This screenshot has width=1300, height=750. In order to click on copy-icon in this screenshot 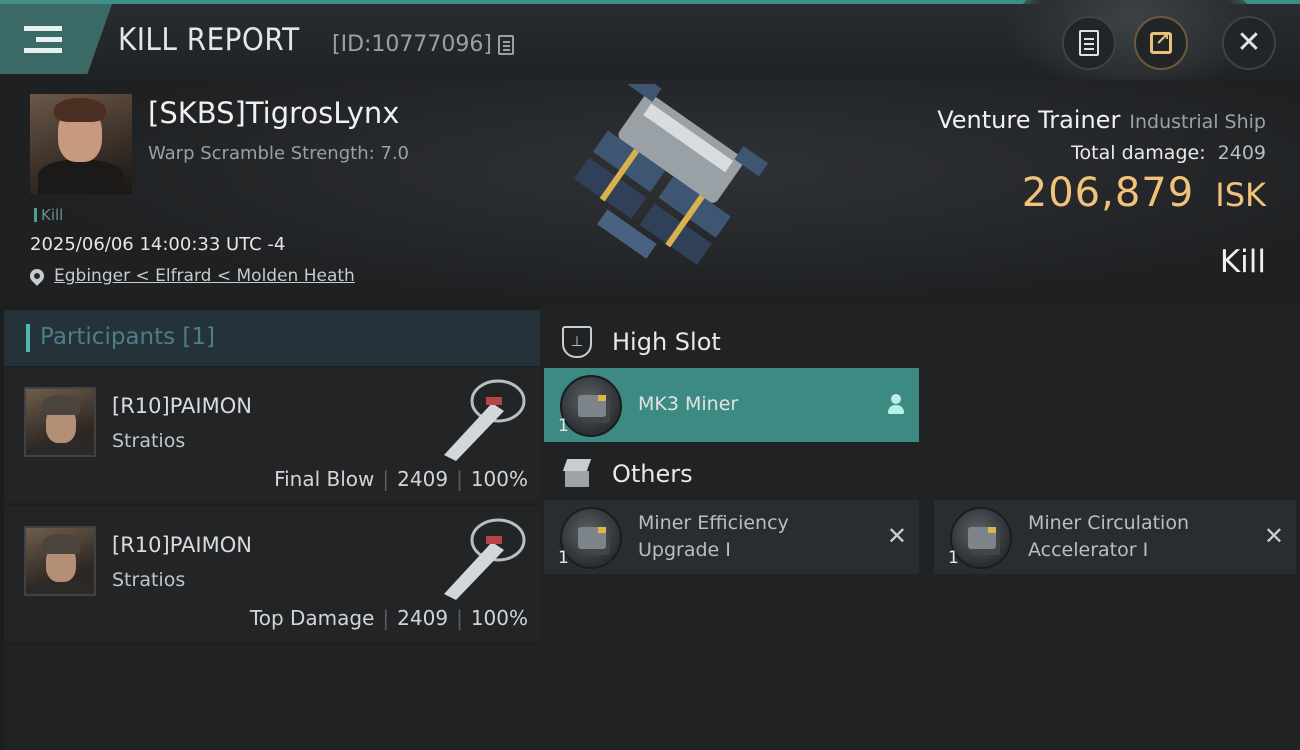, I will do `click(506, 45)`.